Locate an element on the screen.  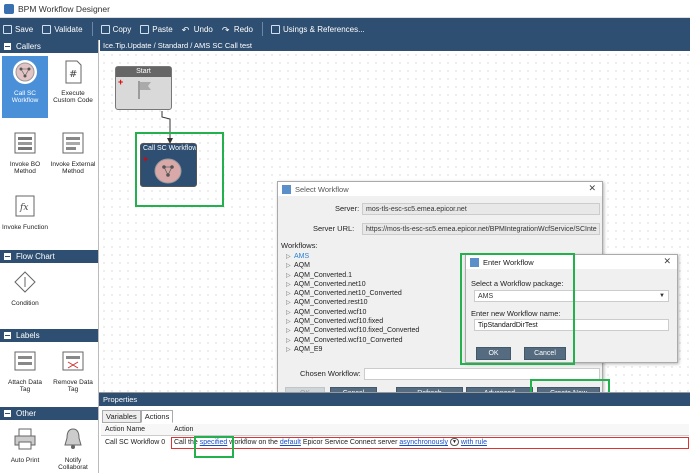
select-workflow-title-bar: Select Workflow ✕ is located at coordinates (440, 189).